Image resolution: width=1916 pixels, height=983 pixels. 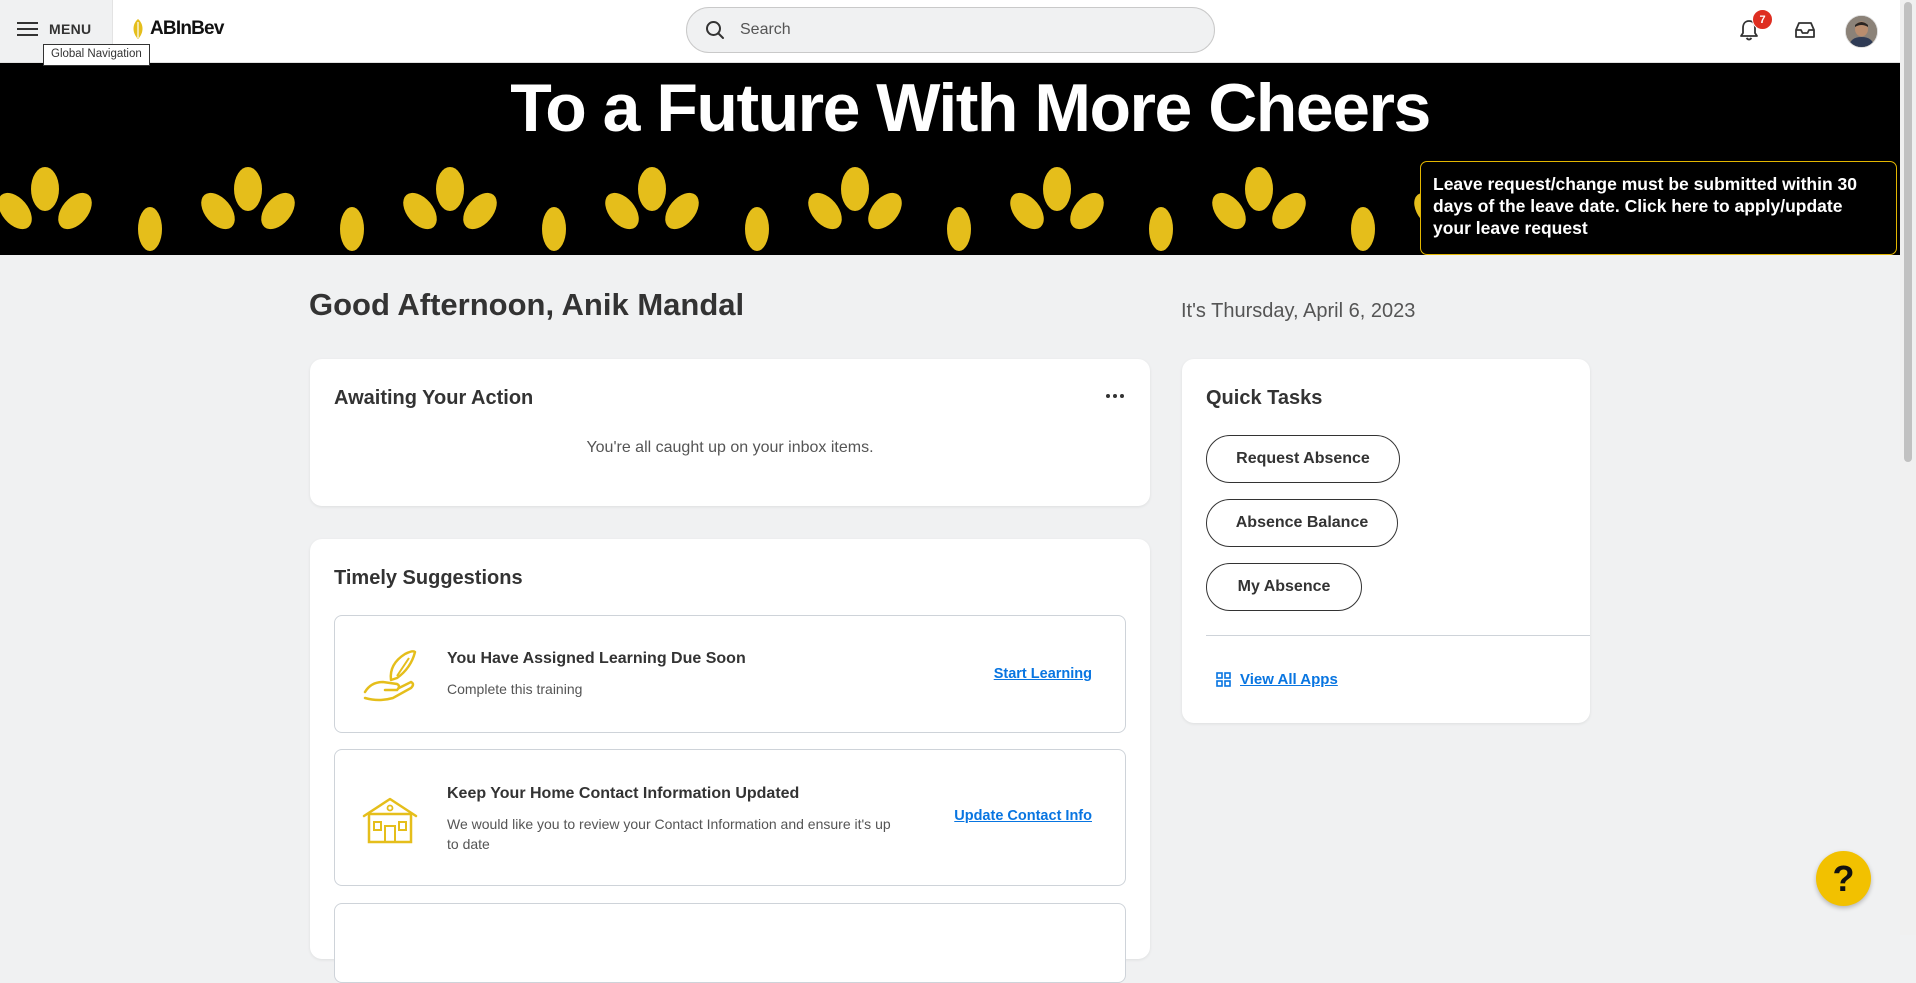 What do you see at coordinates (1303, 459) in the screenshot?
I see `request-absence-button: Request Absence` at bounding box center [1303, 459].